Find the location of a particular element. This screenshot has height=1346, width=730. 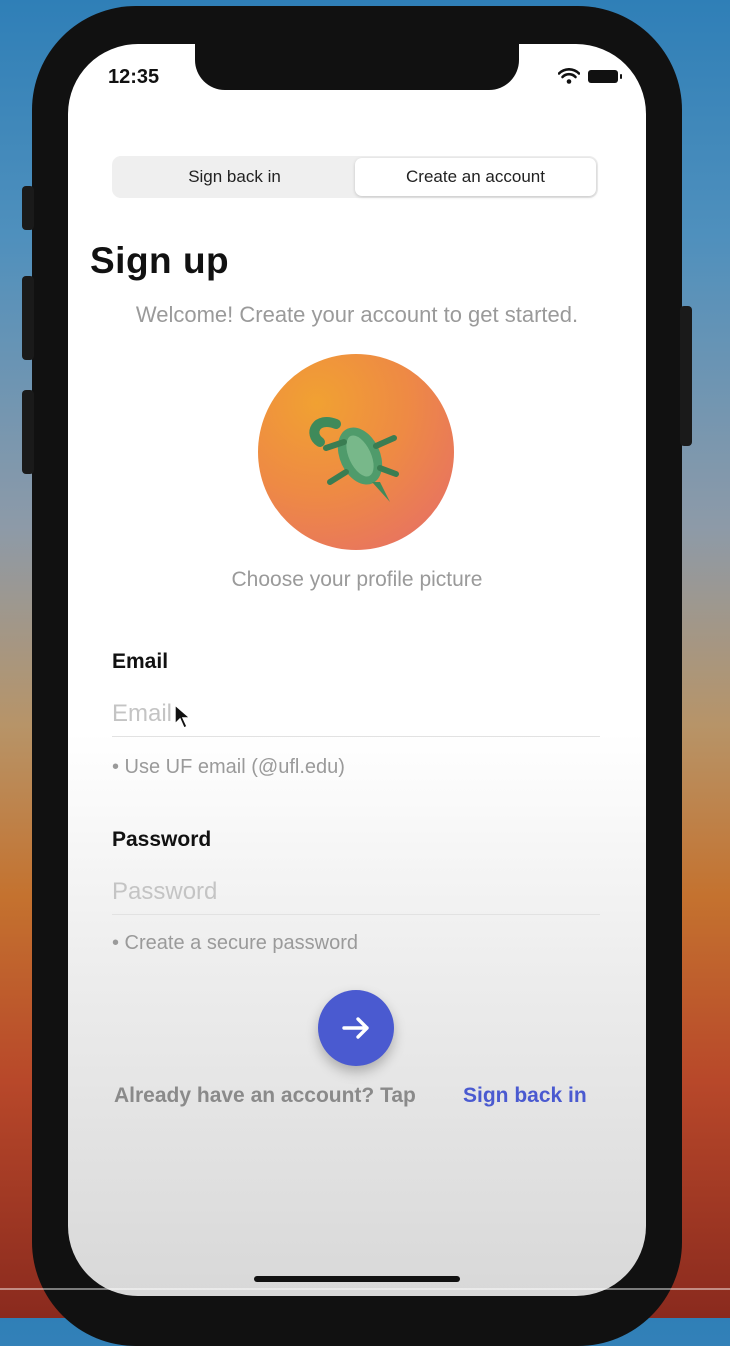

status-icons is located at coordinates (590, 76).